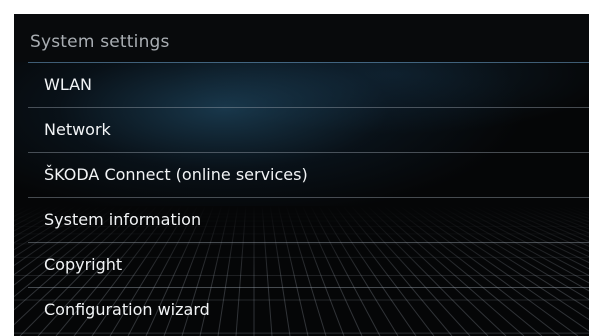 The image size is (604, 336). What do you see at coordinates (308, 219) in the screenshot?
I see `menu-item-system-information: System information` at bounding box center [308, 219].